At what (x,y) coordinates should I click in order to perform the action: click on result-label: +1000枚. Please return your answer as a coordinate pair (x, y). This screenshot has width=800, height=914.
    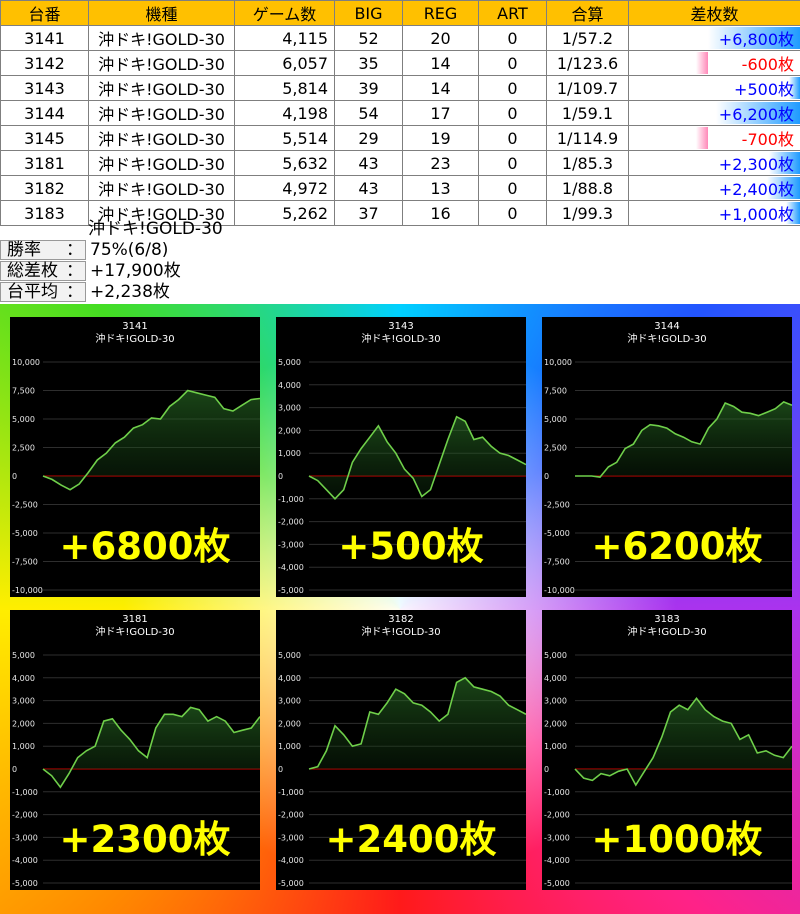
    Looking at the image, I should click on (677, 839).